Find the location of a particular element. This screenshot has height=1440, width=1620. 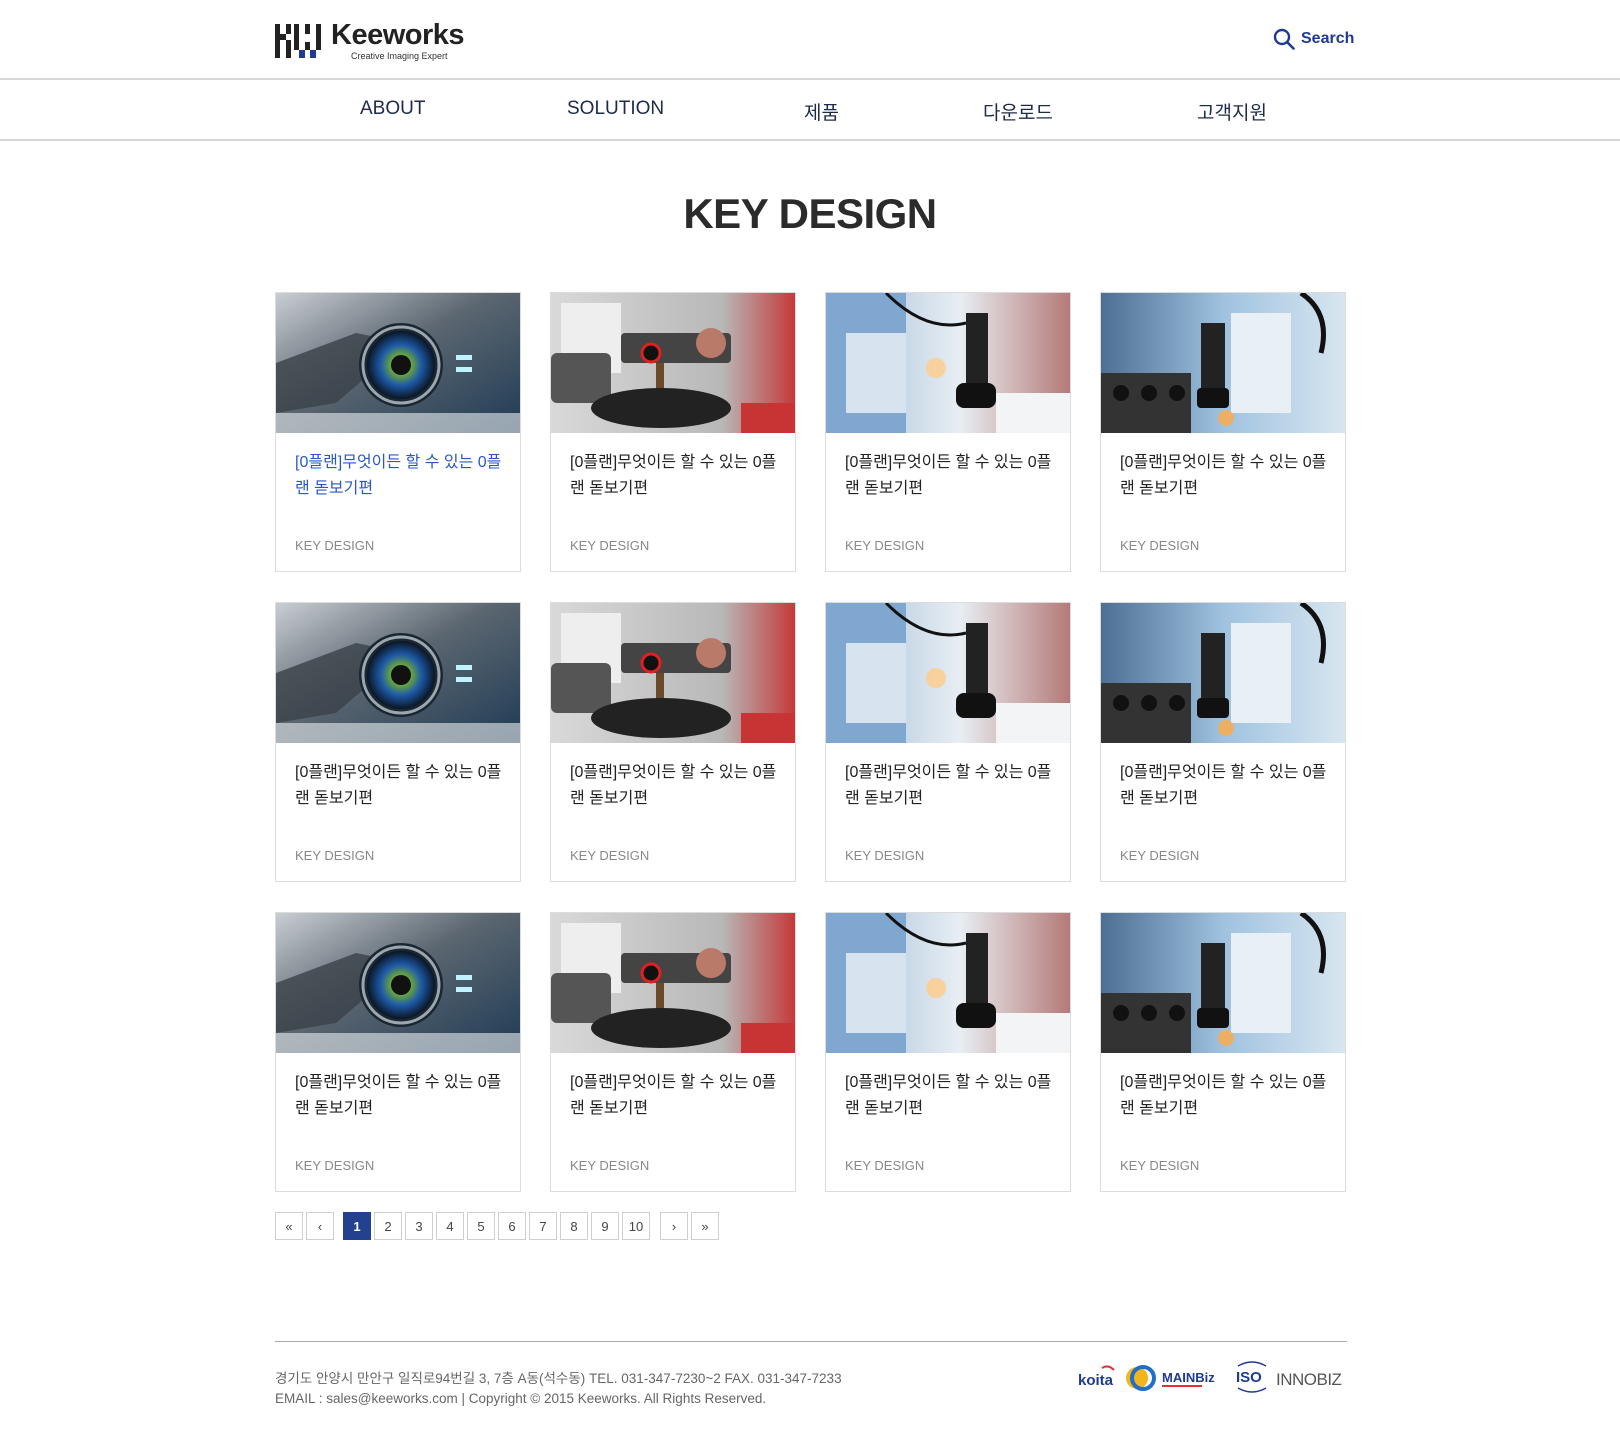

keeworks-logo-icon is located at coordinates (298, 41).